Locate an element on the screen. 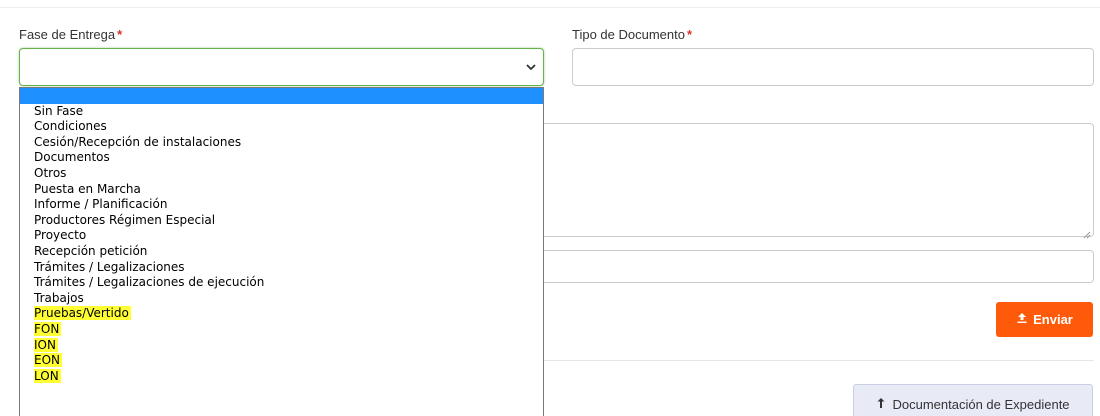 The width and height of the screenshot is (1100, 416). tipo-documento-label-text: Tipo de Documento is located at coordinates (628, 34).